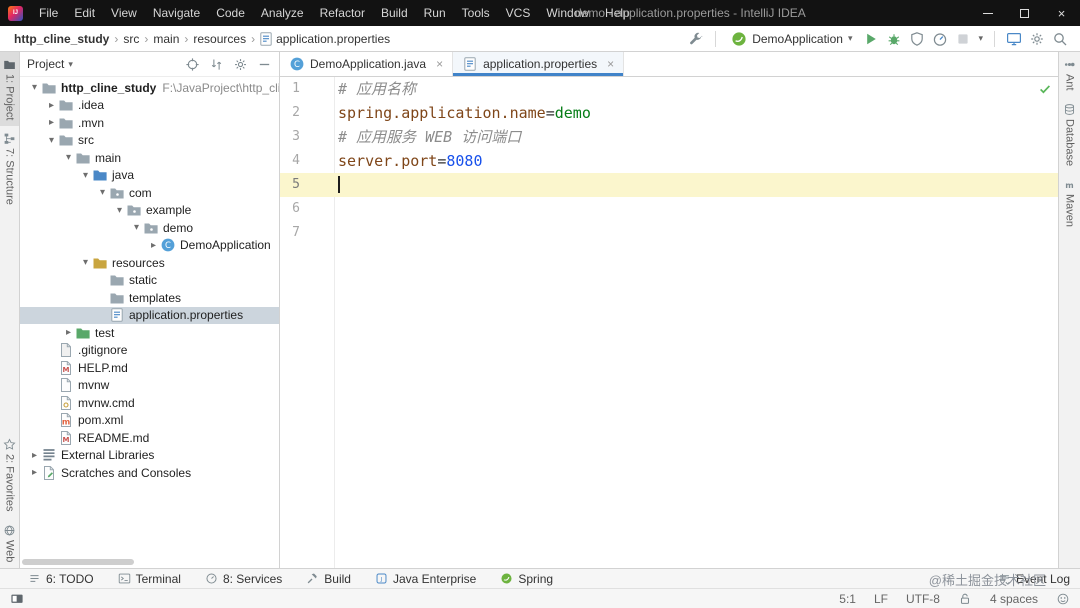  What do you see at coordinates (9, 474) in the screenshot?
I see `stripe-tab-2-favorites: 2: Favorites` at bounding box center [9, 474].